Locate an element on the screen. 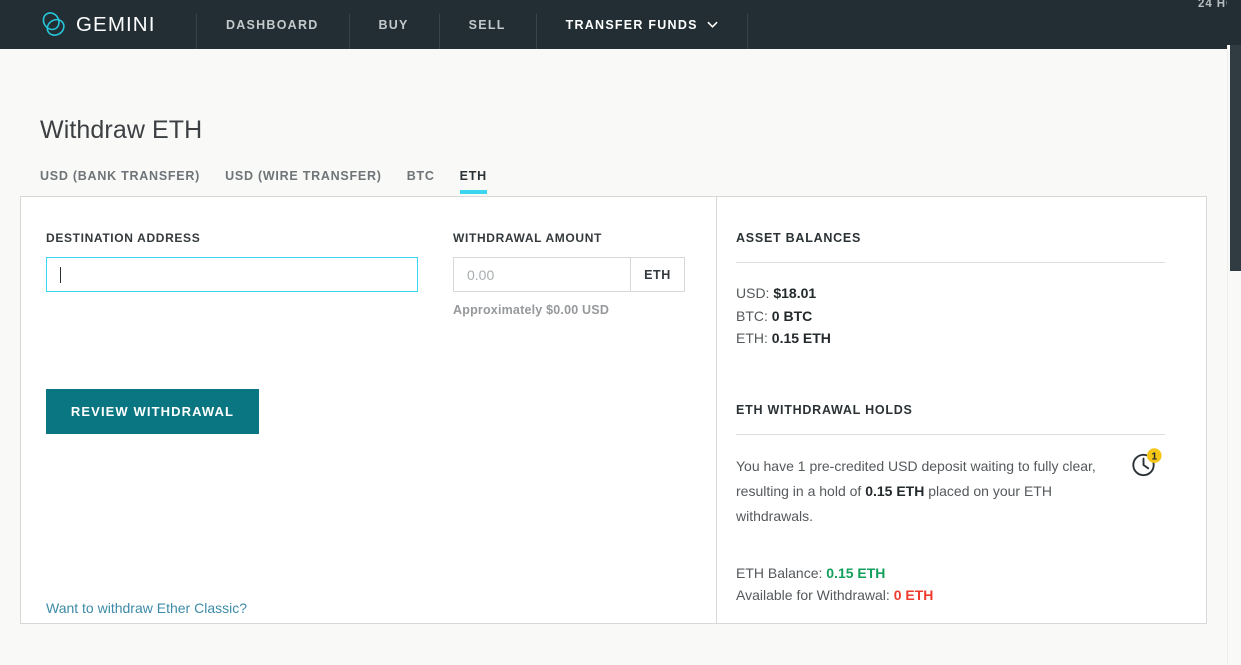 The image size is (1241, 665). balance-value: 0 BTC is located at coordinates (792, 315).